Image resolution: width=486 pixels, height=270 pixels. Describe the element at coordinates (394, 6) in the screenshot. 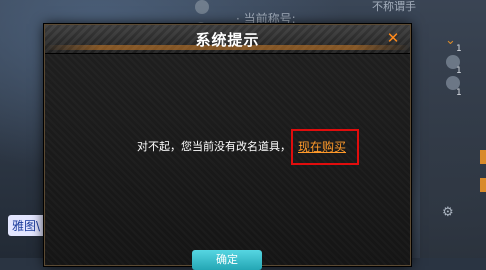

I see `current-title-value: 不称谓手` at that location.